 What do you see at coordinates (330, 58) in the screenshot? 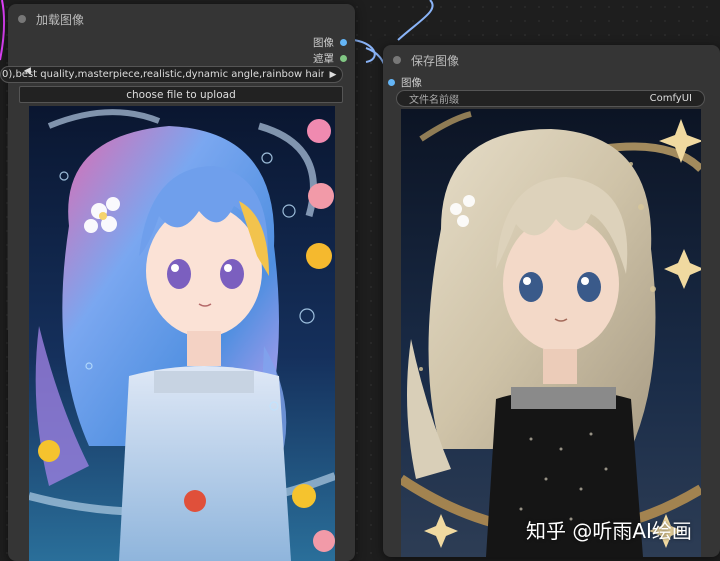
I see `output-mask: 遮罩` at bounding box center [330, 58].